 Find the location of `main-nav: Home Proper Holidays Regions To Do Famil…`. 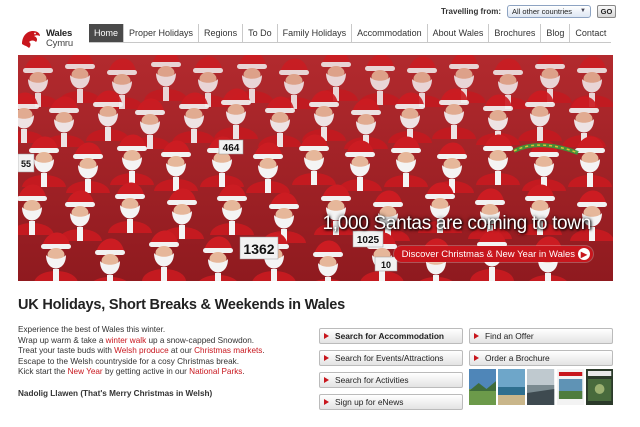

main-nav: Home Proper Holidays Regions To Do Famil… is located at coordinates (350, 33).